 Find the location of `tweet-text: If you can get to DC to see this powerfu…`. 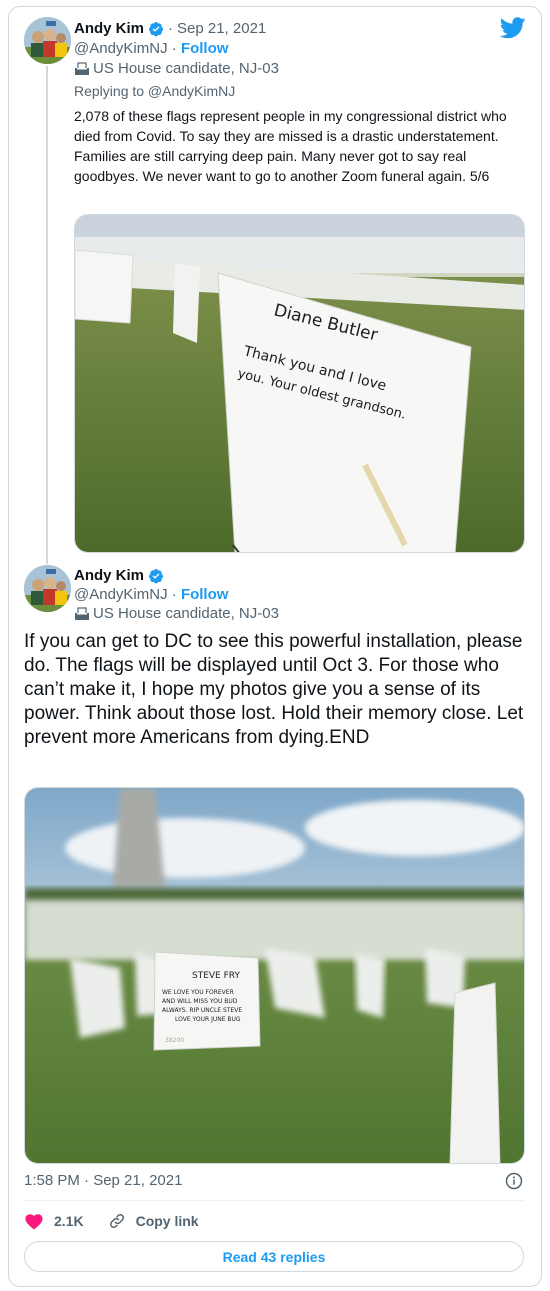

tweet-text: If you can get to DC to see this powerfu… is located at coordinates (274, 689).